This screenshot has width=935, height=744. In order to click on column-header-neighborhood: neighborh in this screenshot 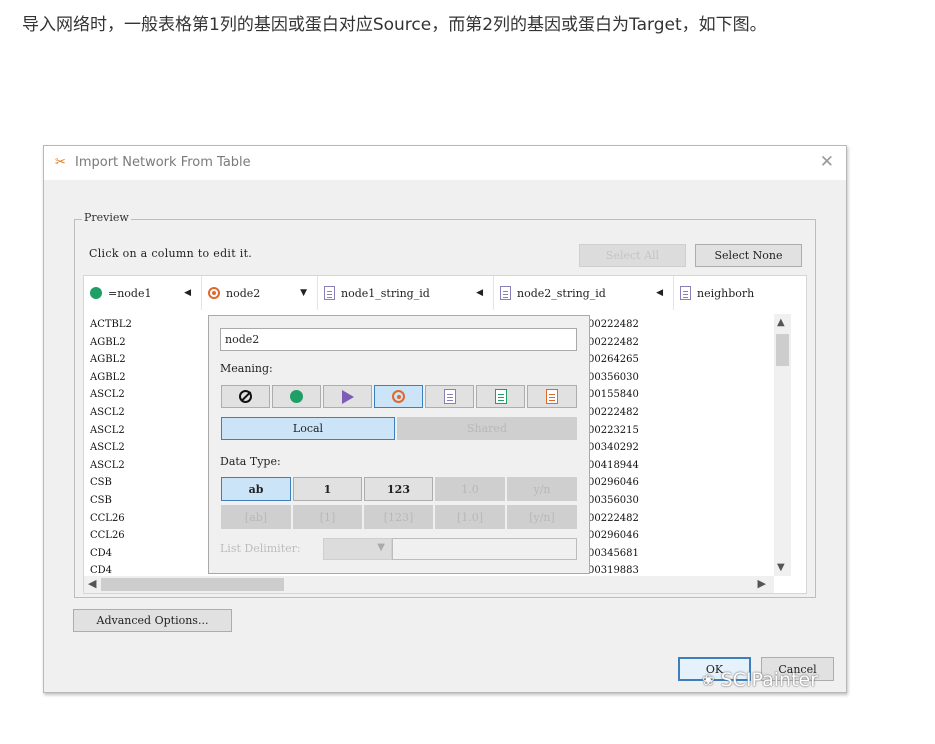, I will do `click(740, 293)`.